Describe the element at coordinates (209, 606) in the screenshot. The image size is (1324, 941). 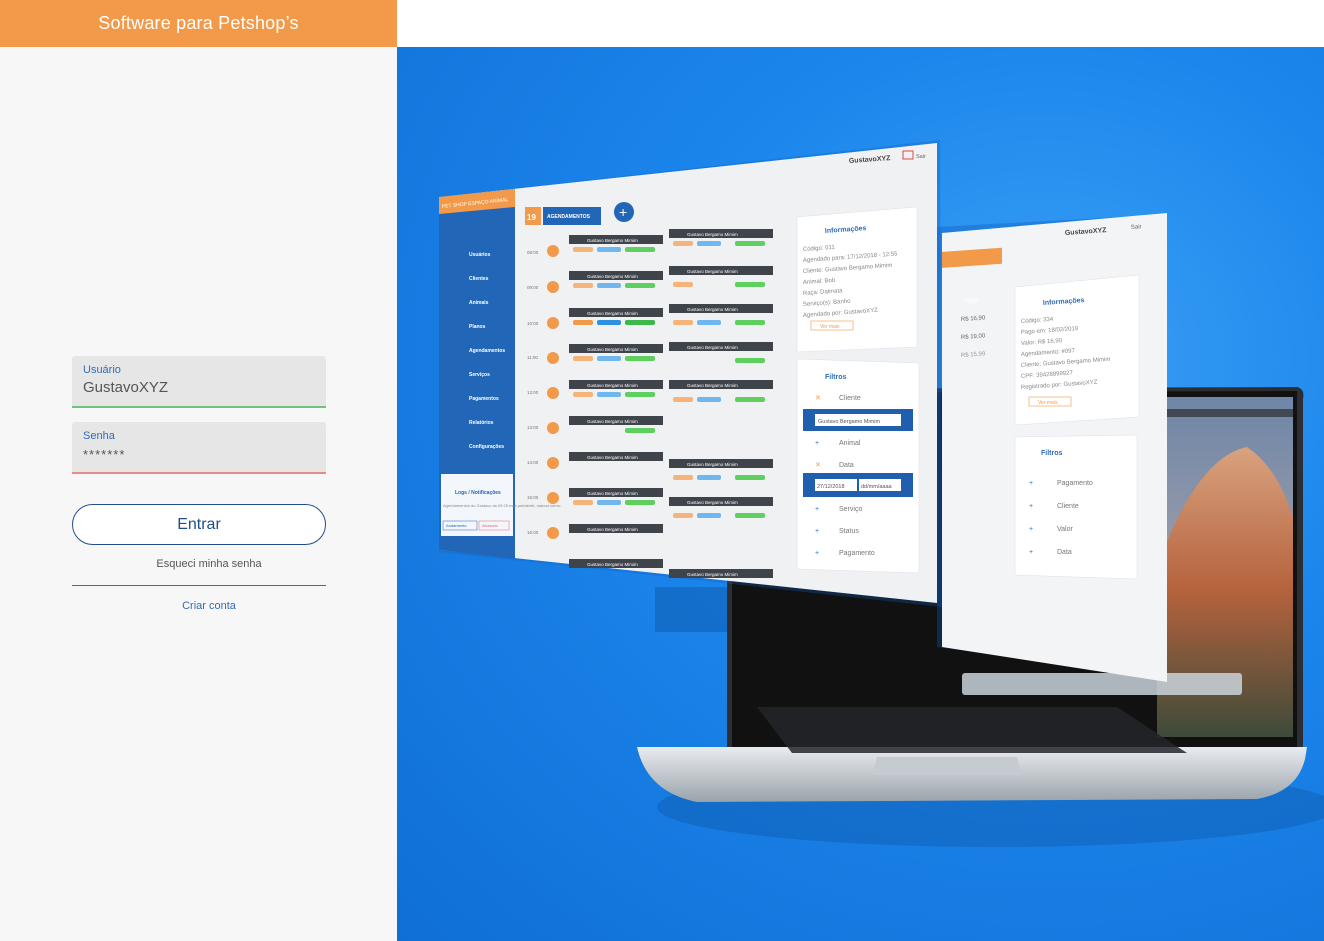
I see `create-account-link: Criar conta` at that location.